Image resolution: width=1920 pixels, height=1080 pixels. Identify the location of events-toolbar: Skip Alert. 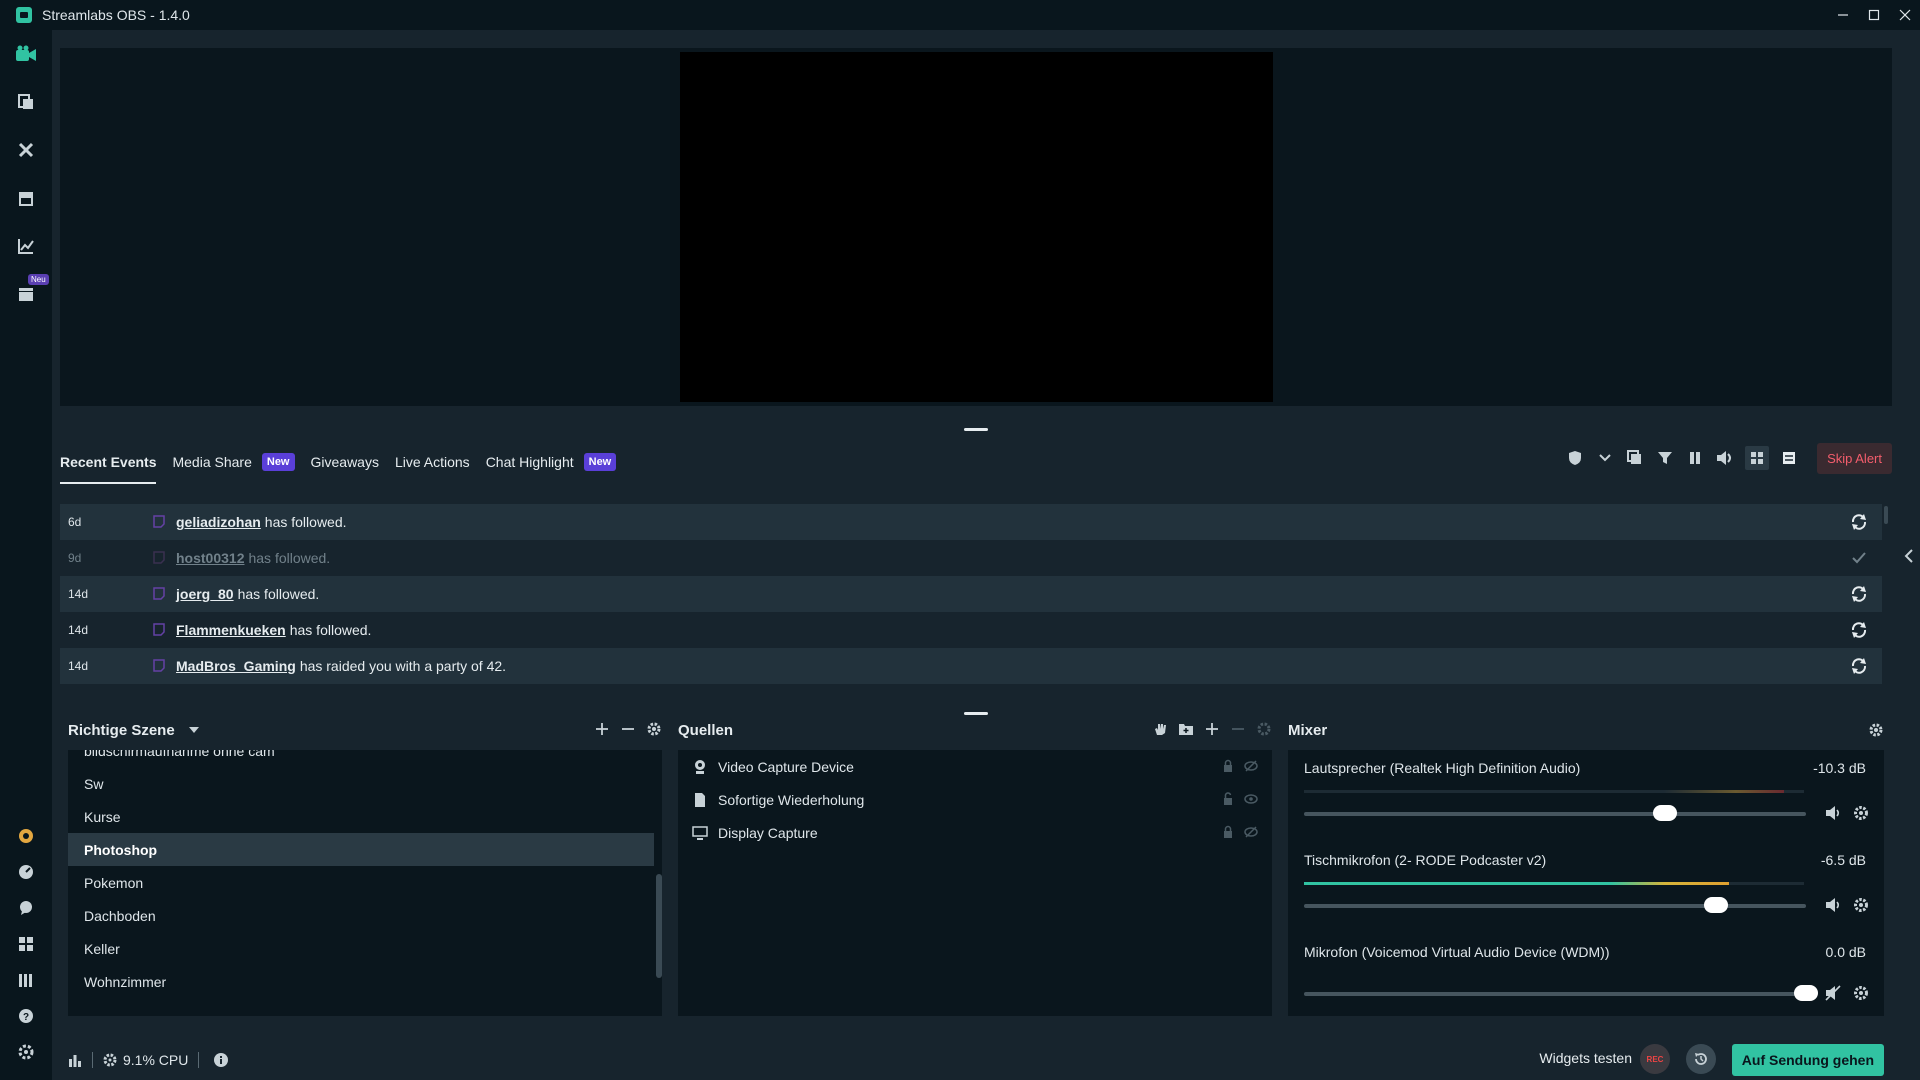
(1728, 458).